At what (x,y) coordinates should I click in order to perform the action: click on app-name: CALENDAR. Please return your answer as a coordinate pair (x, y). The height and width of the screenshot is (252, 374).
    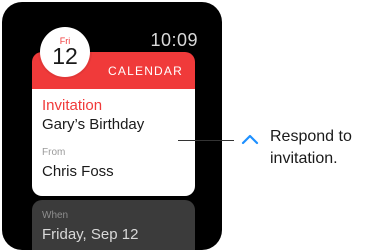
    Looking at the image, I should click on (145, 71).